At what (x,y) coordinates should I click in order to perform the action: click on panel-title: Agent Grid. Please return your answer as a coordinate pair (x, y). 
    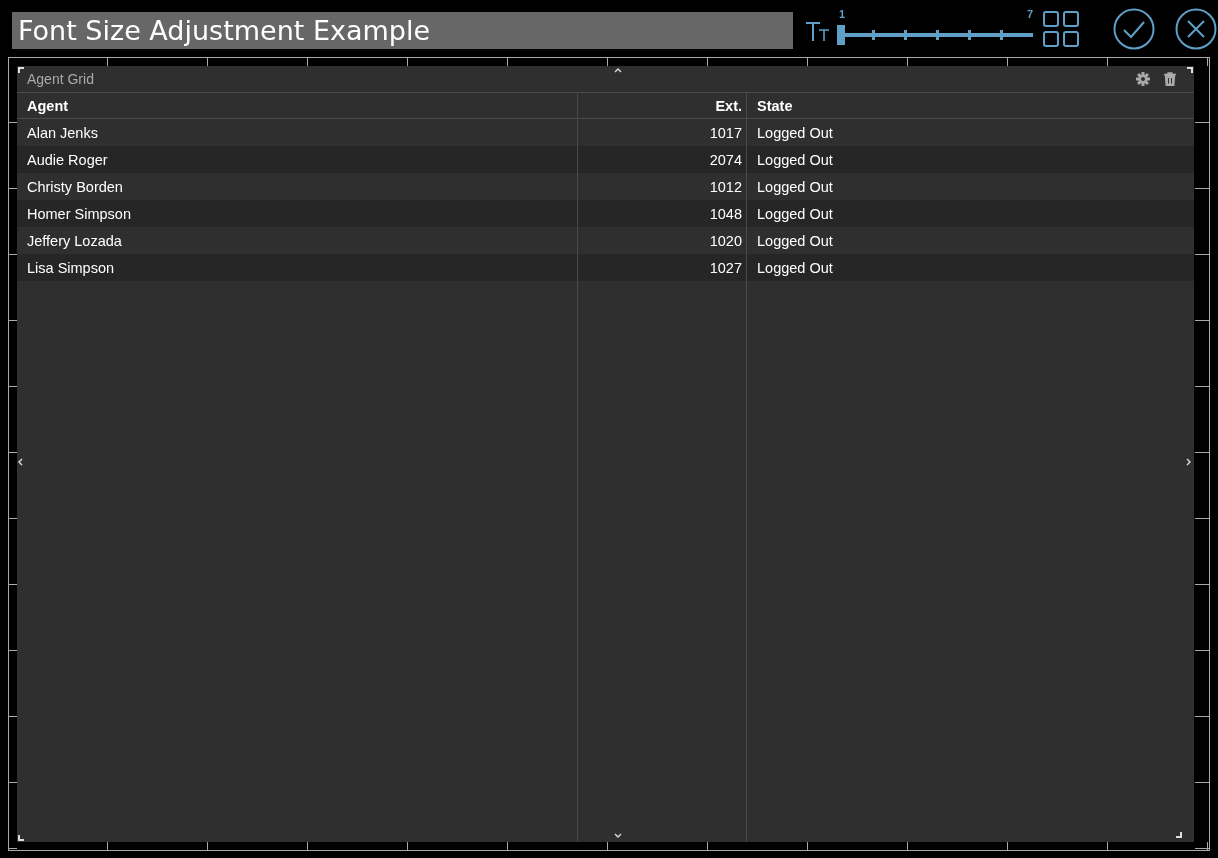
    Looking at the image, I should click on (61, 79).